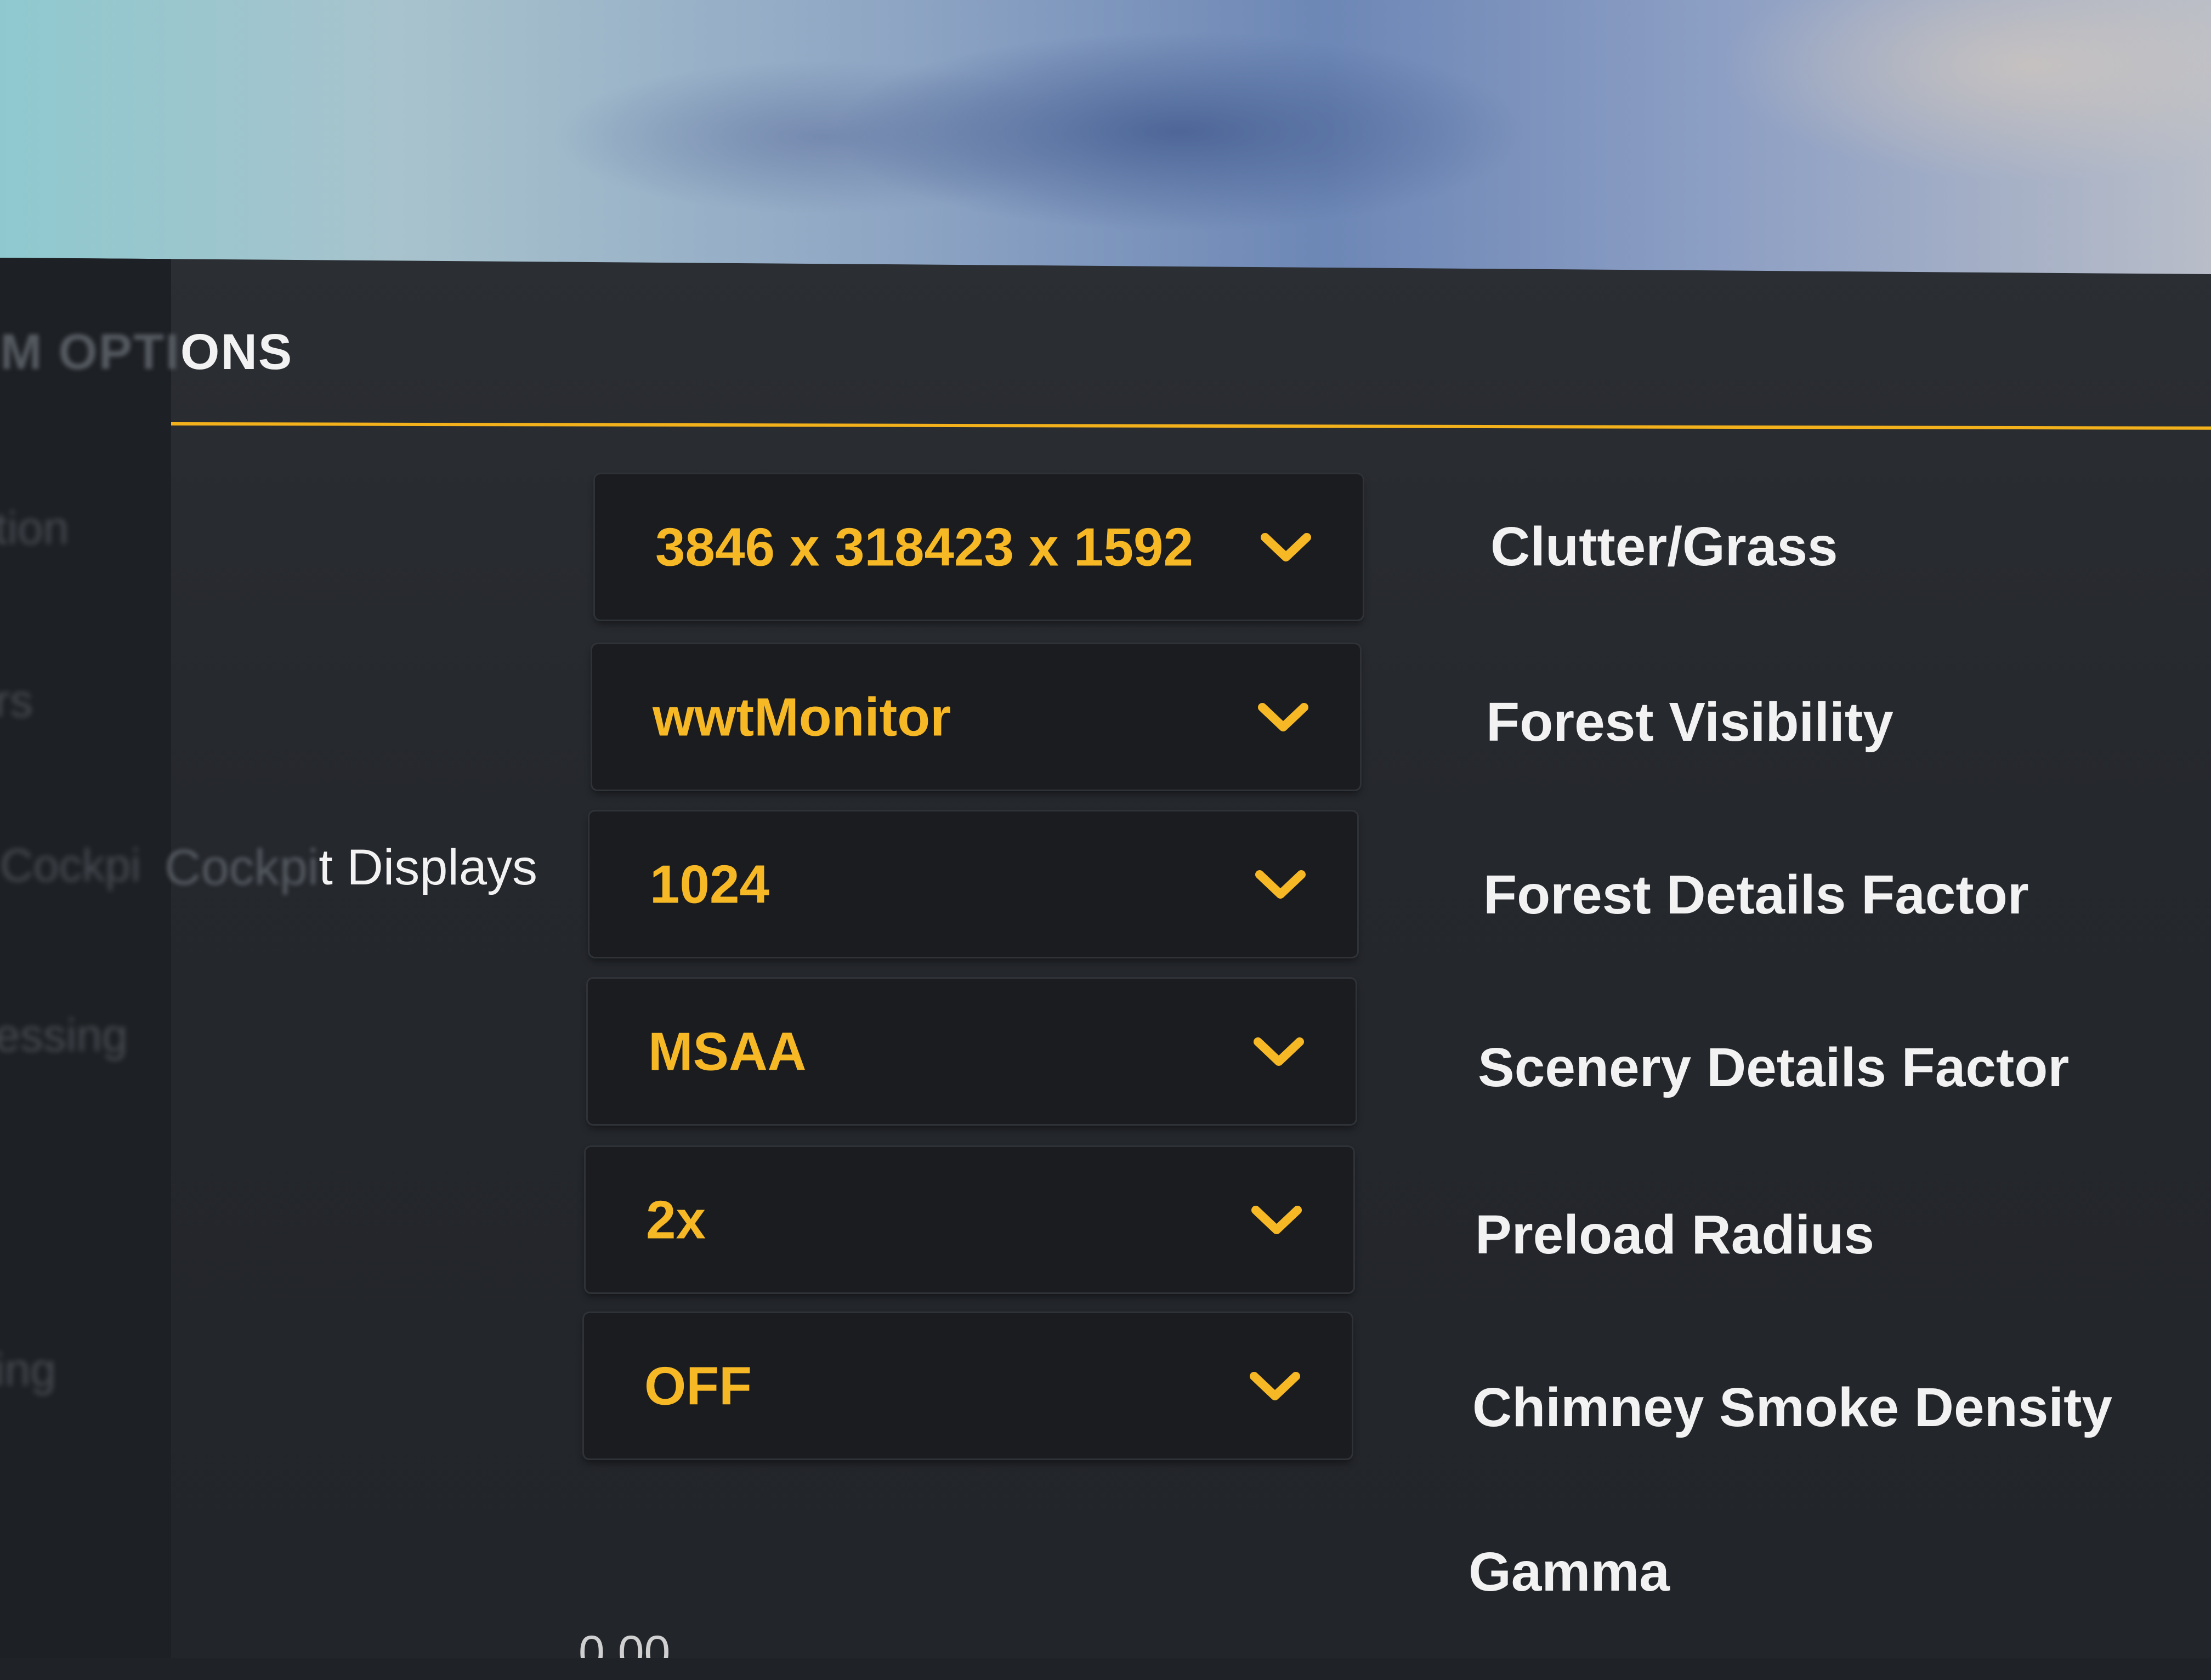 The height and width of the screenshot is (1680, 2211). I want to click on setting-label-preload-radius: Preload Radius, so click(1674, 1234).